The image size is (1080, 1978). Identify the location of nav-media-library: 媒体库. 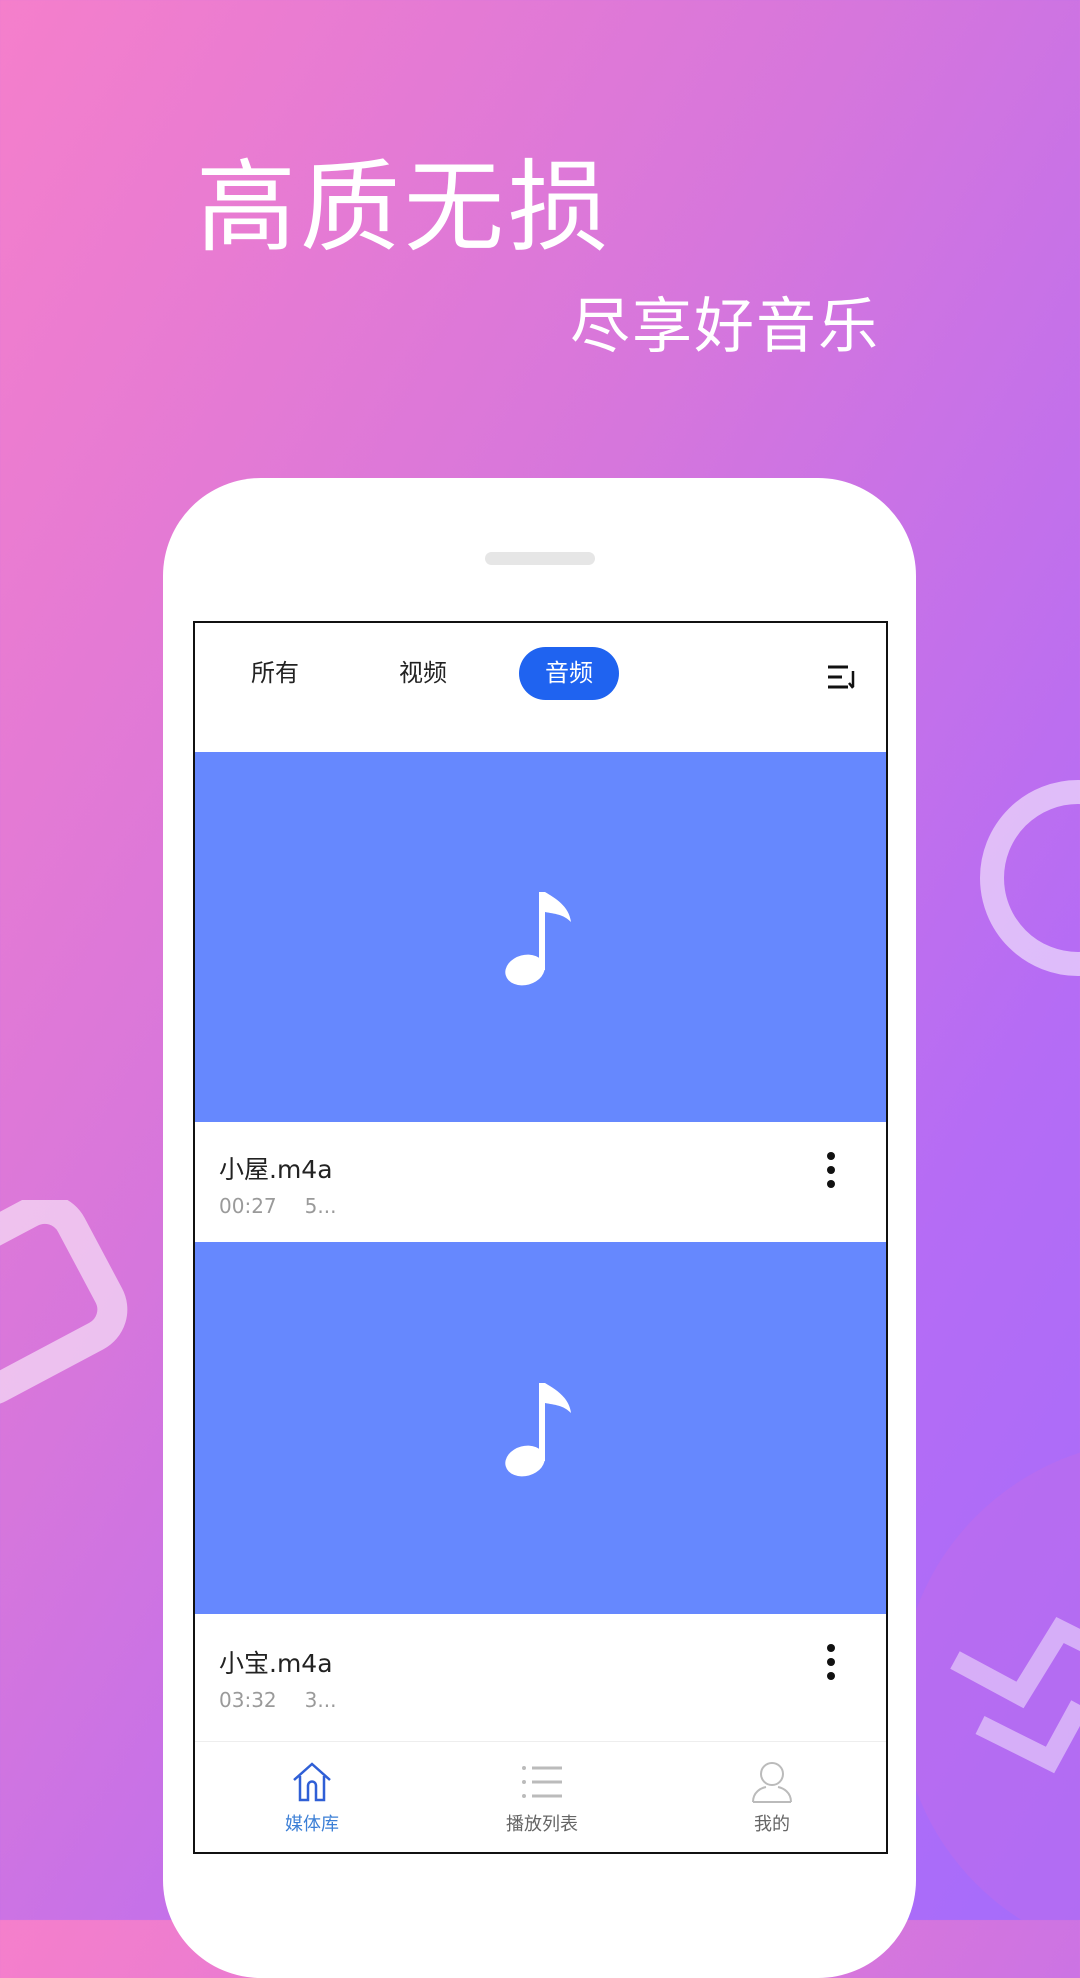
(312, 1797).